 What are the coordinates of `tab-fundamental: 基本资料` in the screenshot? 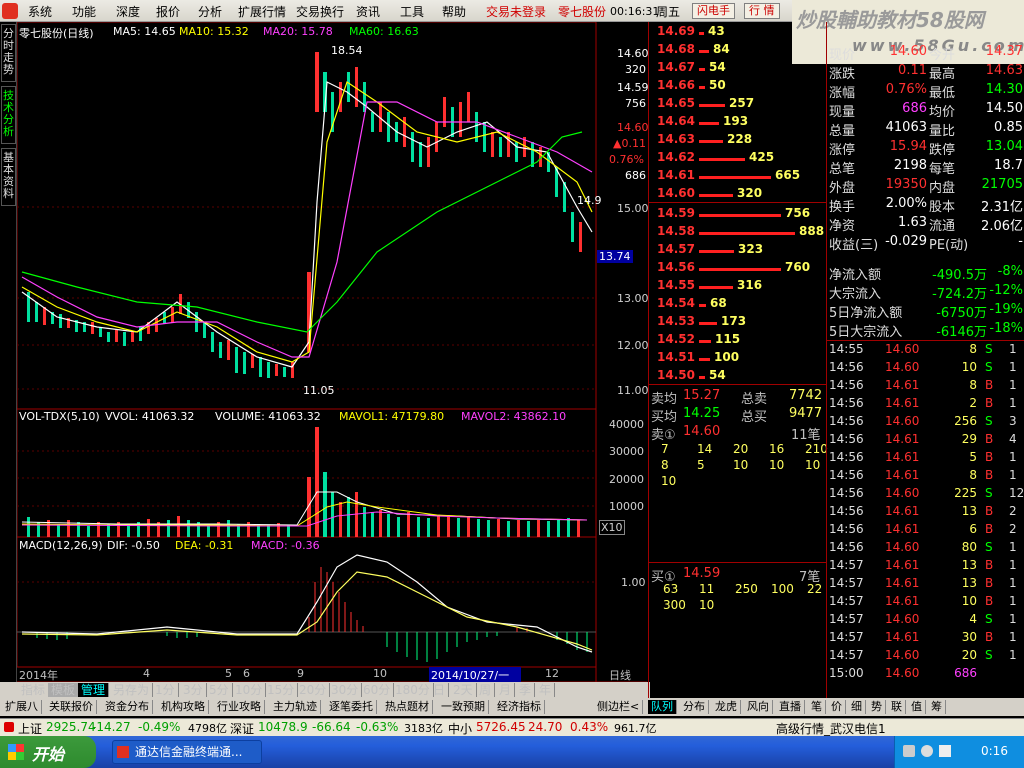 It's located at (8, 177).